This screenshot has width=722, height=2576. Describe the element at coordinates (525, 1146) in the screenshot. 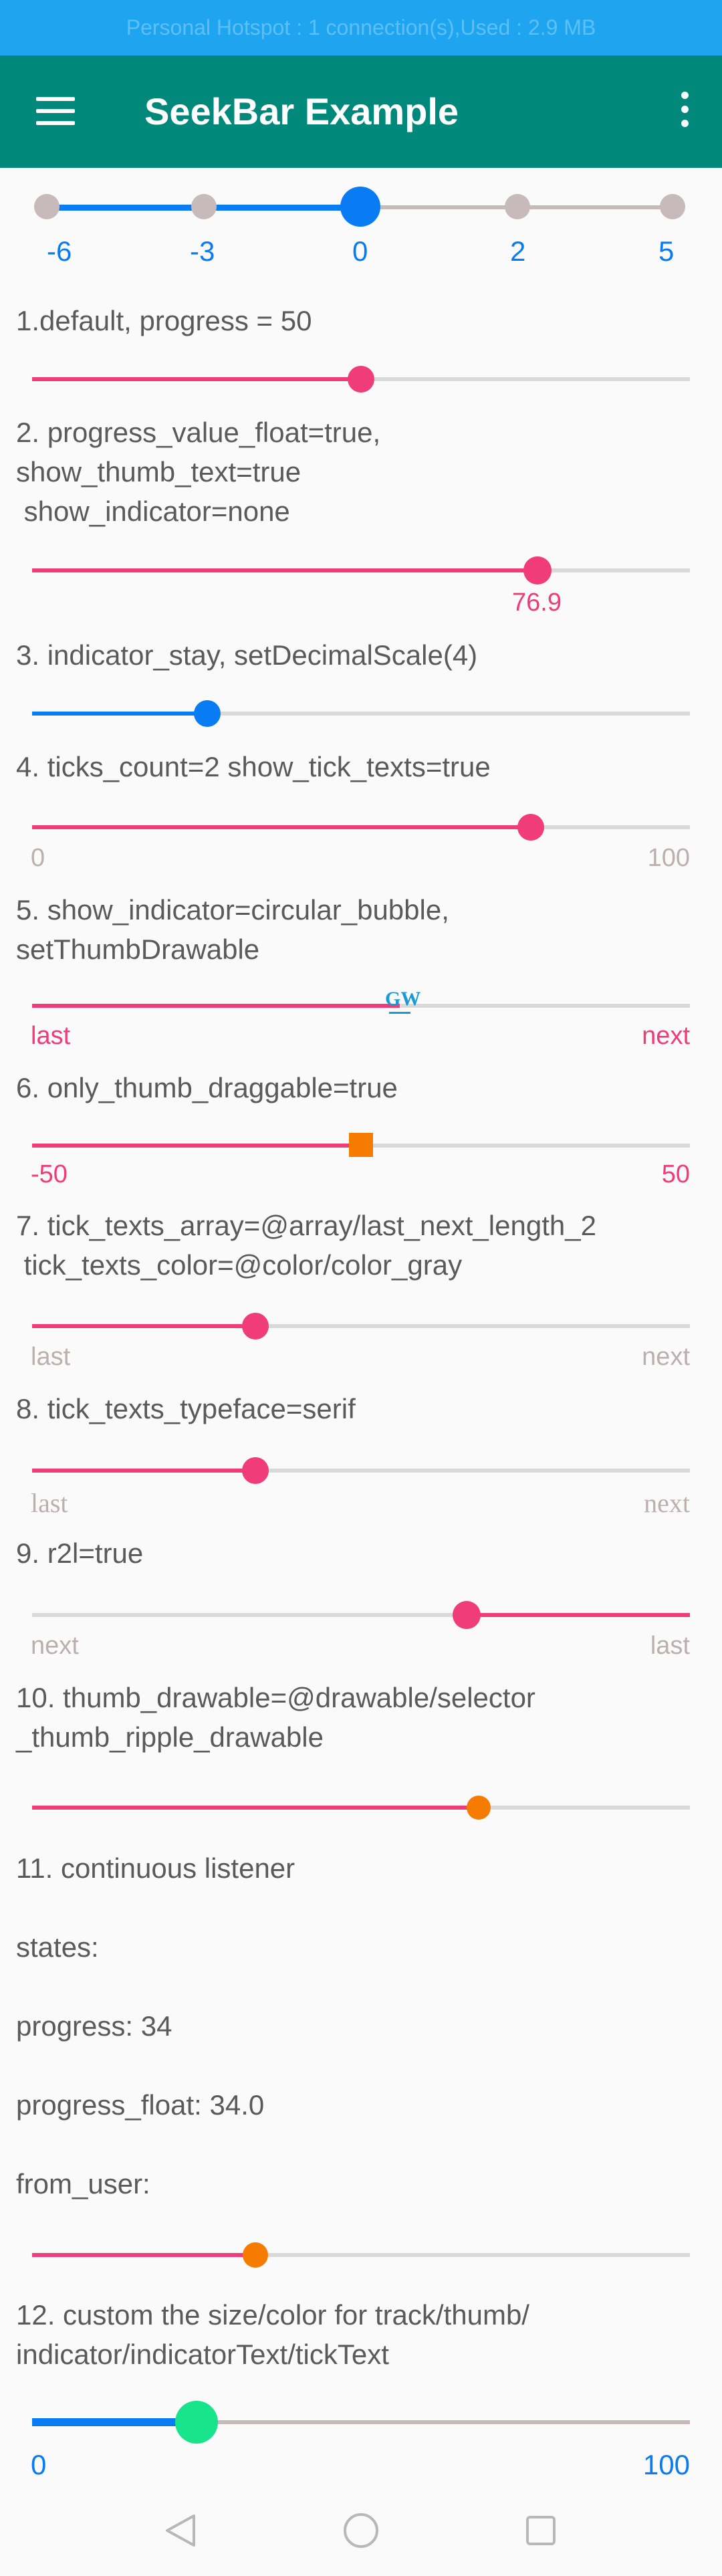

I see `seekbar-6-track-inactive` at that location.